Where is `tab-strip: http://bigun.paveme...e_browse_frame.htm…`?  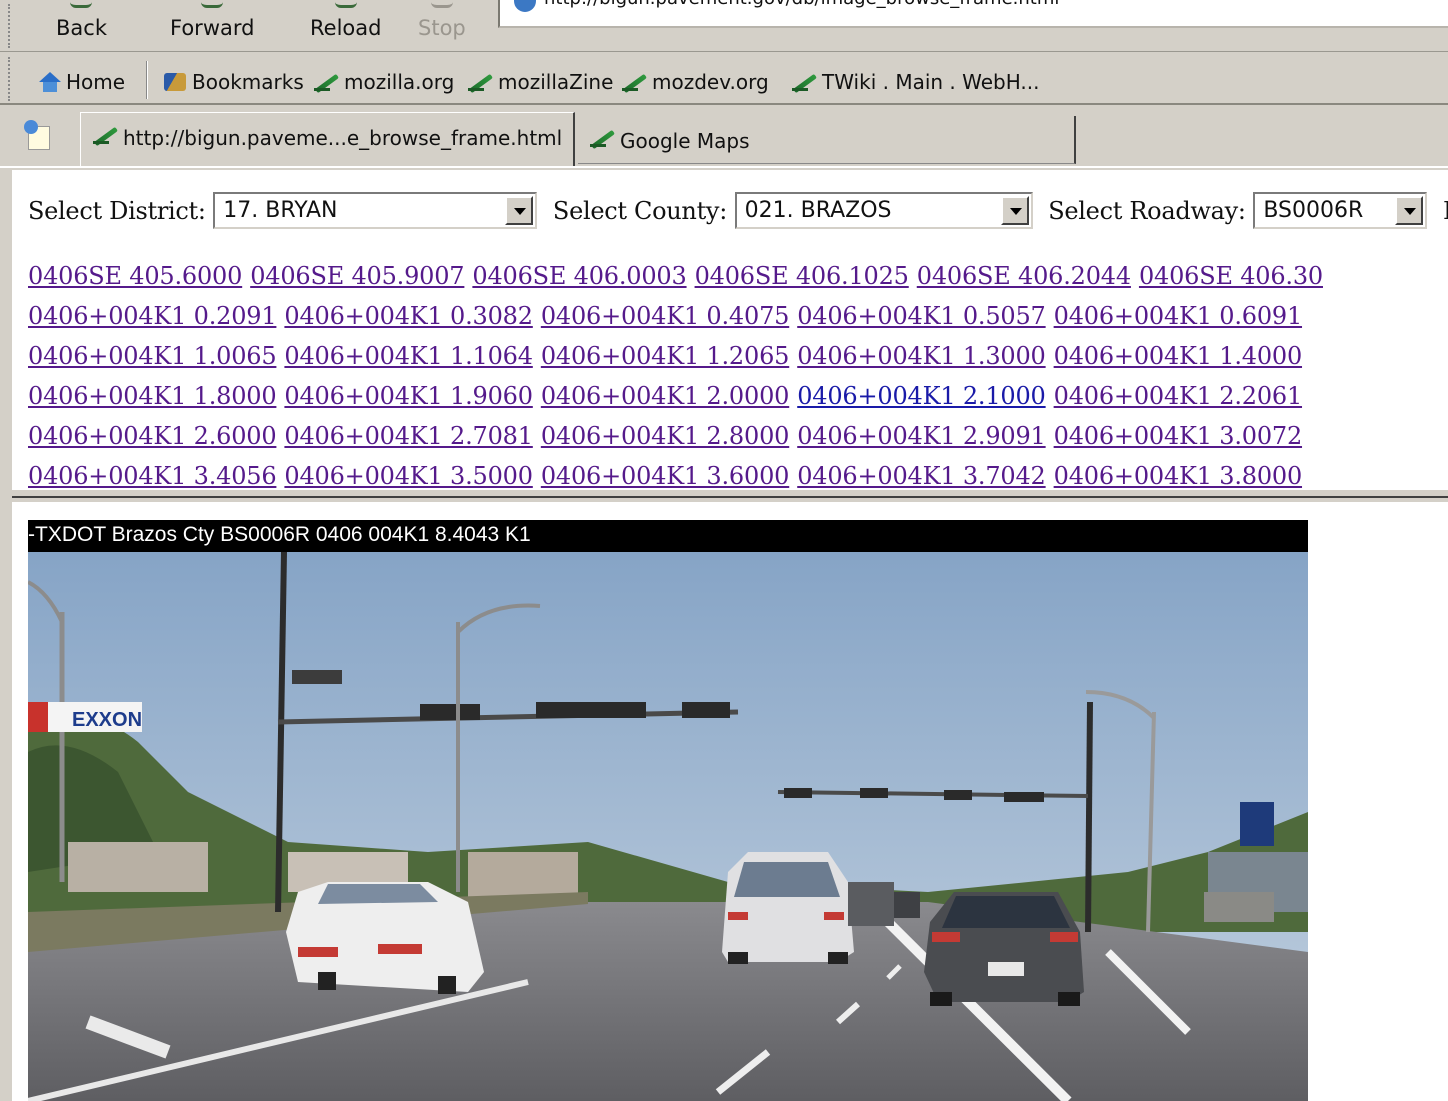
tab-strip: http://bigun.paveme...e_browse_frame.htm… is located at coordinates (724, 137).